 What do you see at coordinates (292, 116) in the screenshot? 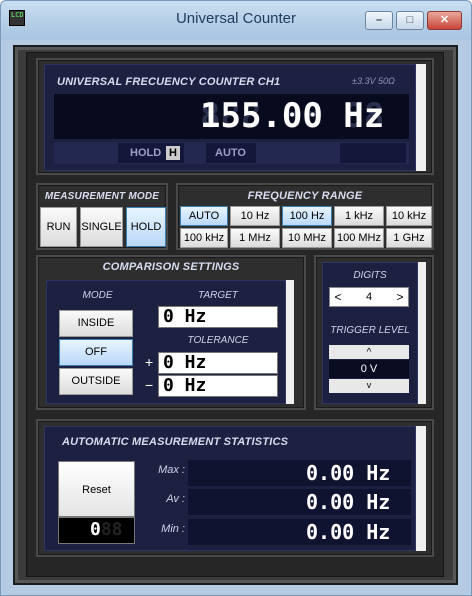
I see `frequency-readout: 155.00 Hz` at bounding box center [292, 116].